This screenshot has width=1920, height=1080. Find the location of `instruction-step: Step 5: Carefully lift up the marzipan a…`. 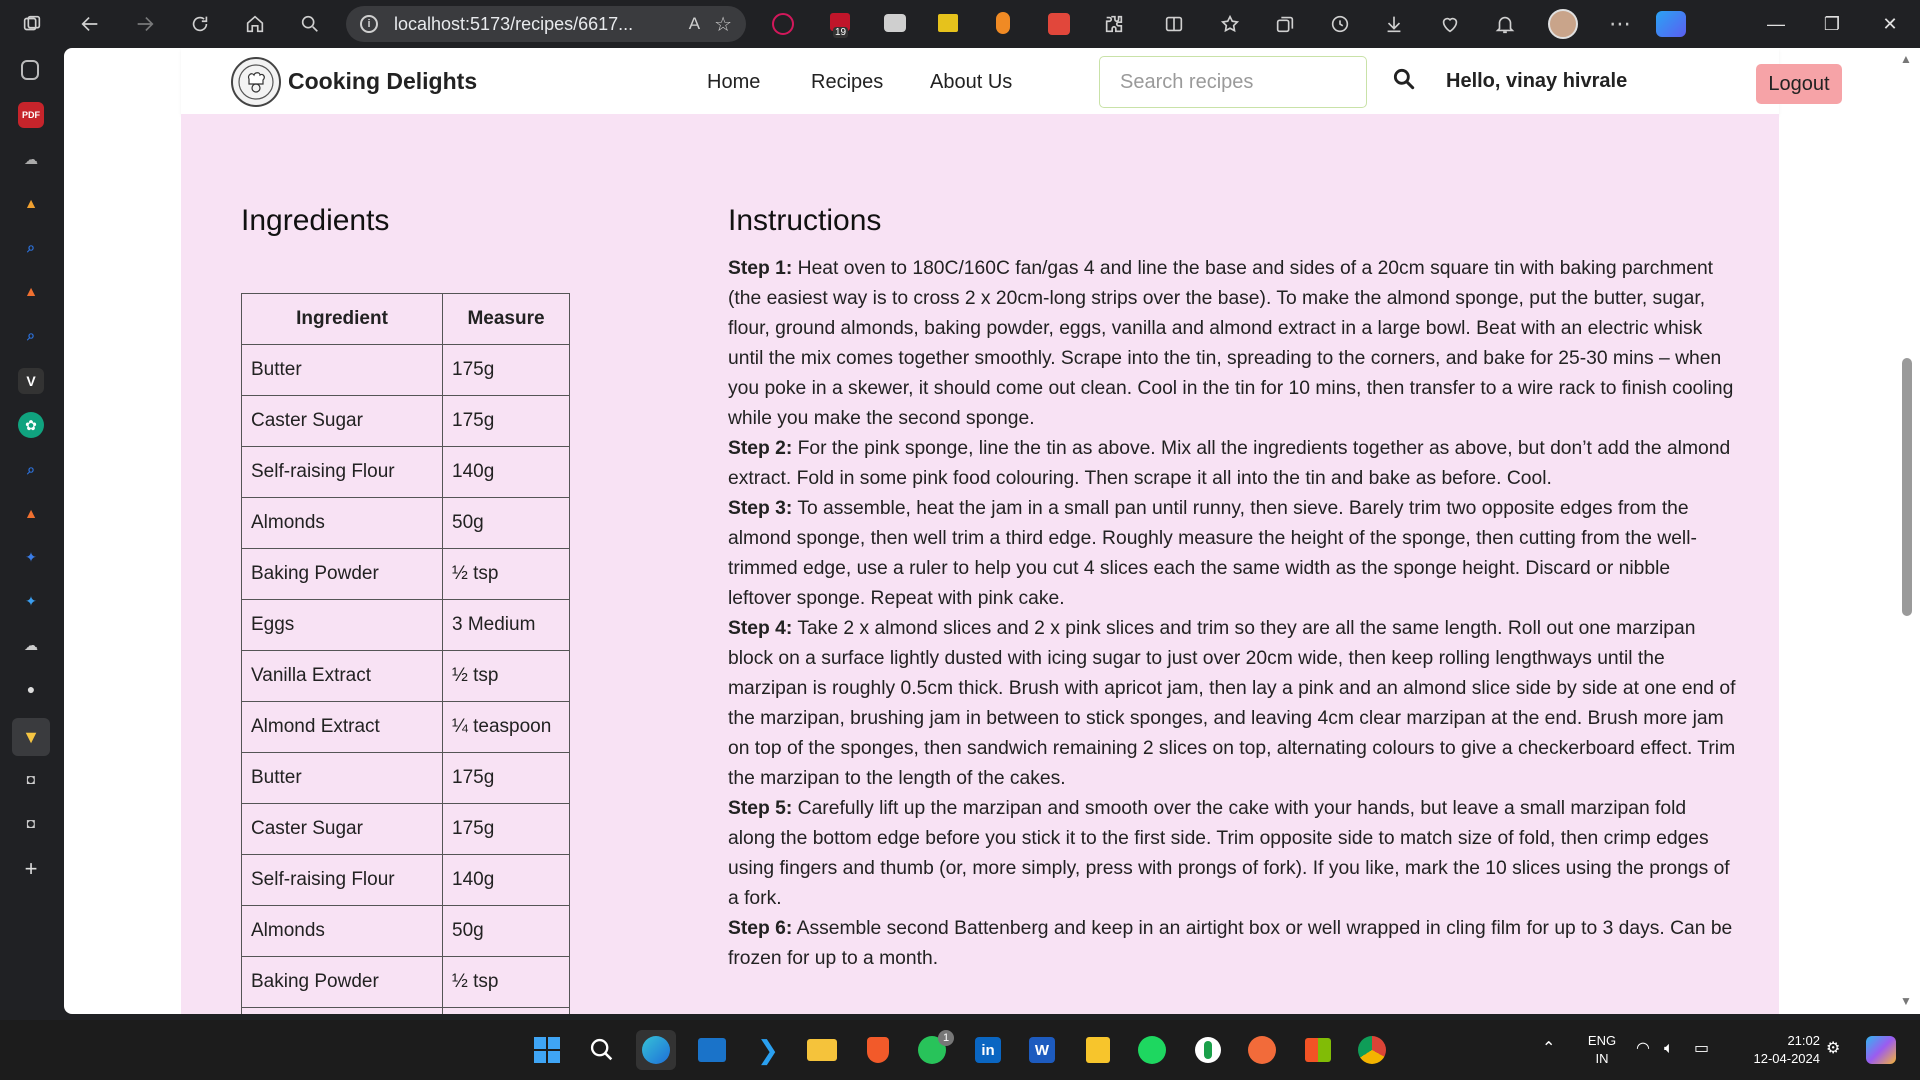

instruction-step: Step 5: Carefully lift up the marzipan a… is located at coordinates (1233, 854).